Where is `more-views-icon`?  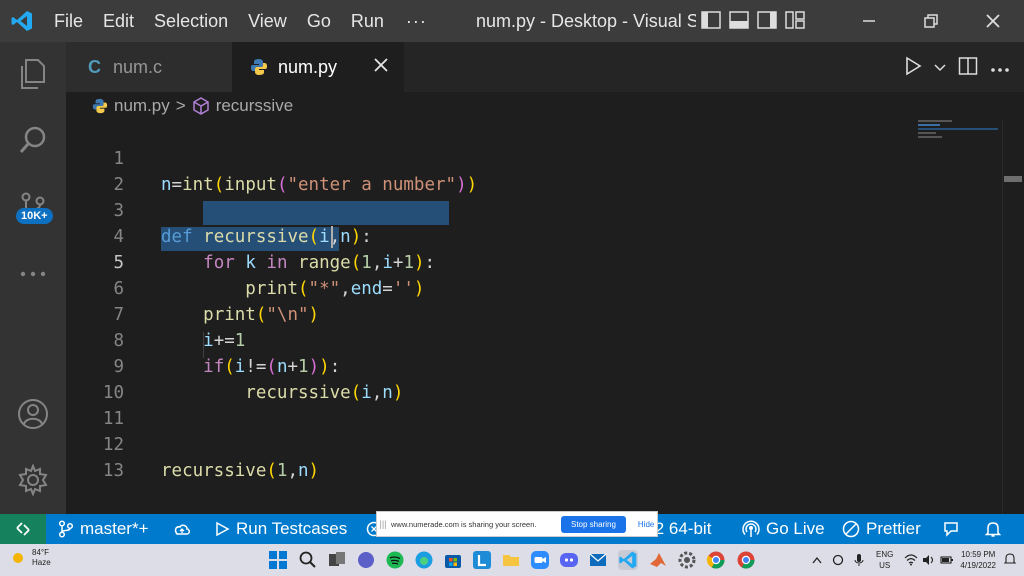
more-views-icon is located at coordinates (33, 274).